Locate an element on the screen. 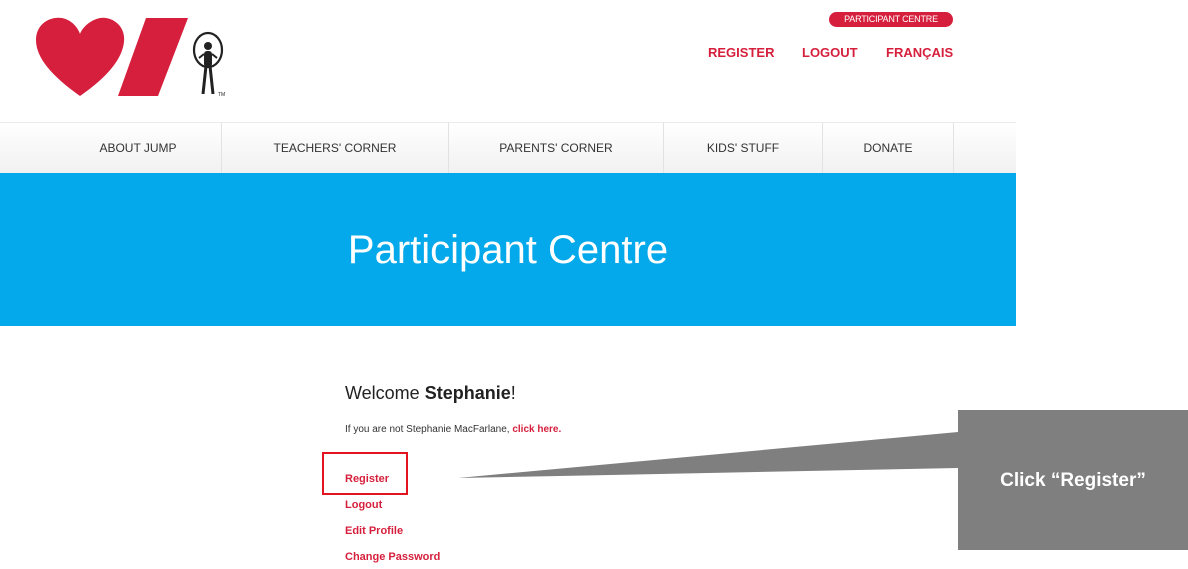 The width and height of the screenshot is (1188, 569). logo: TM is located at coordinates (132, 59).